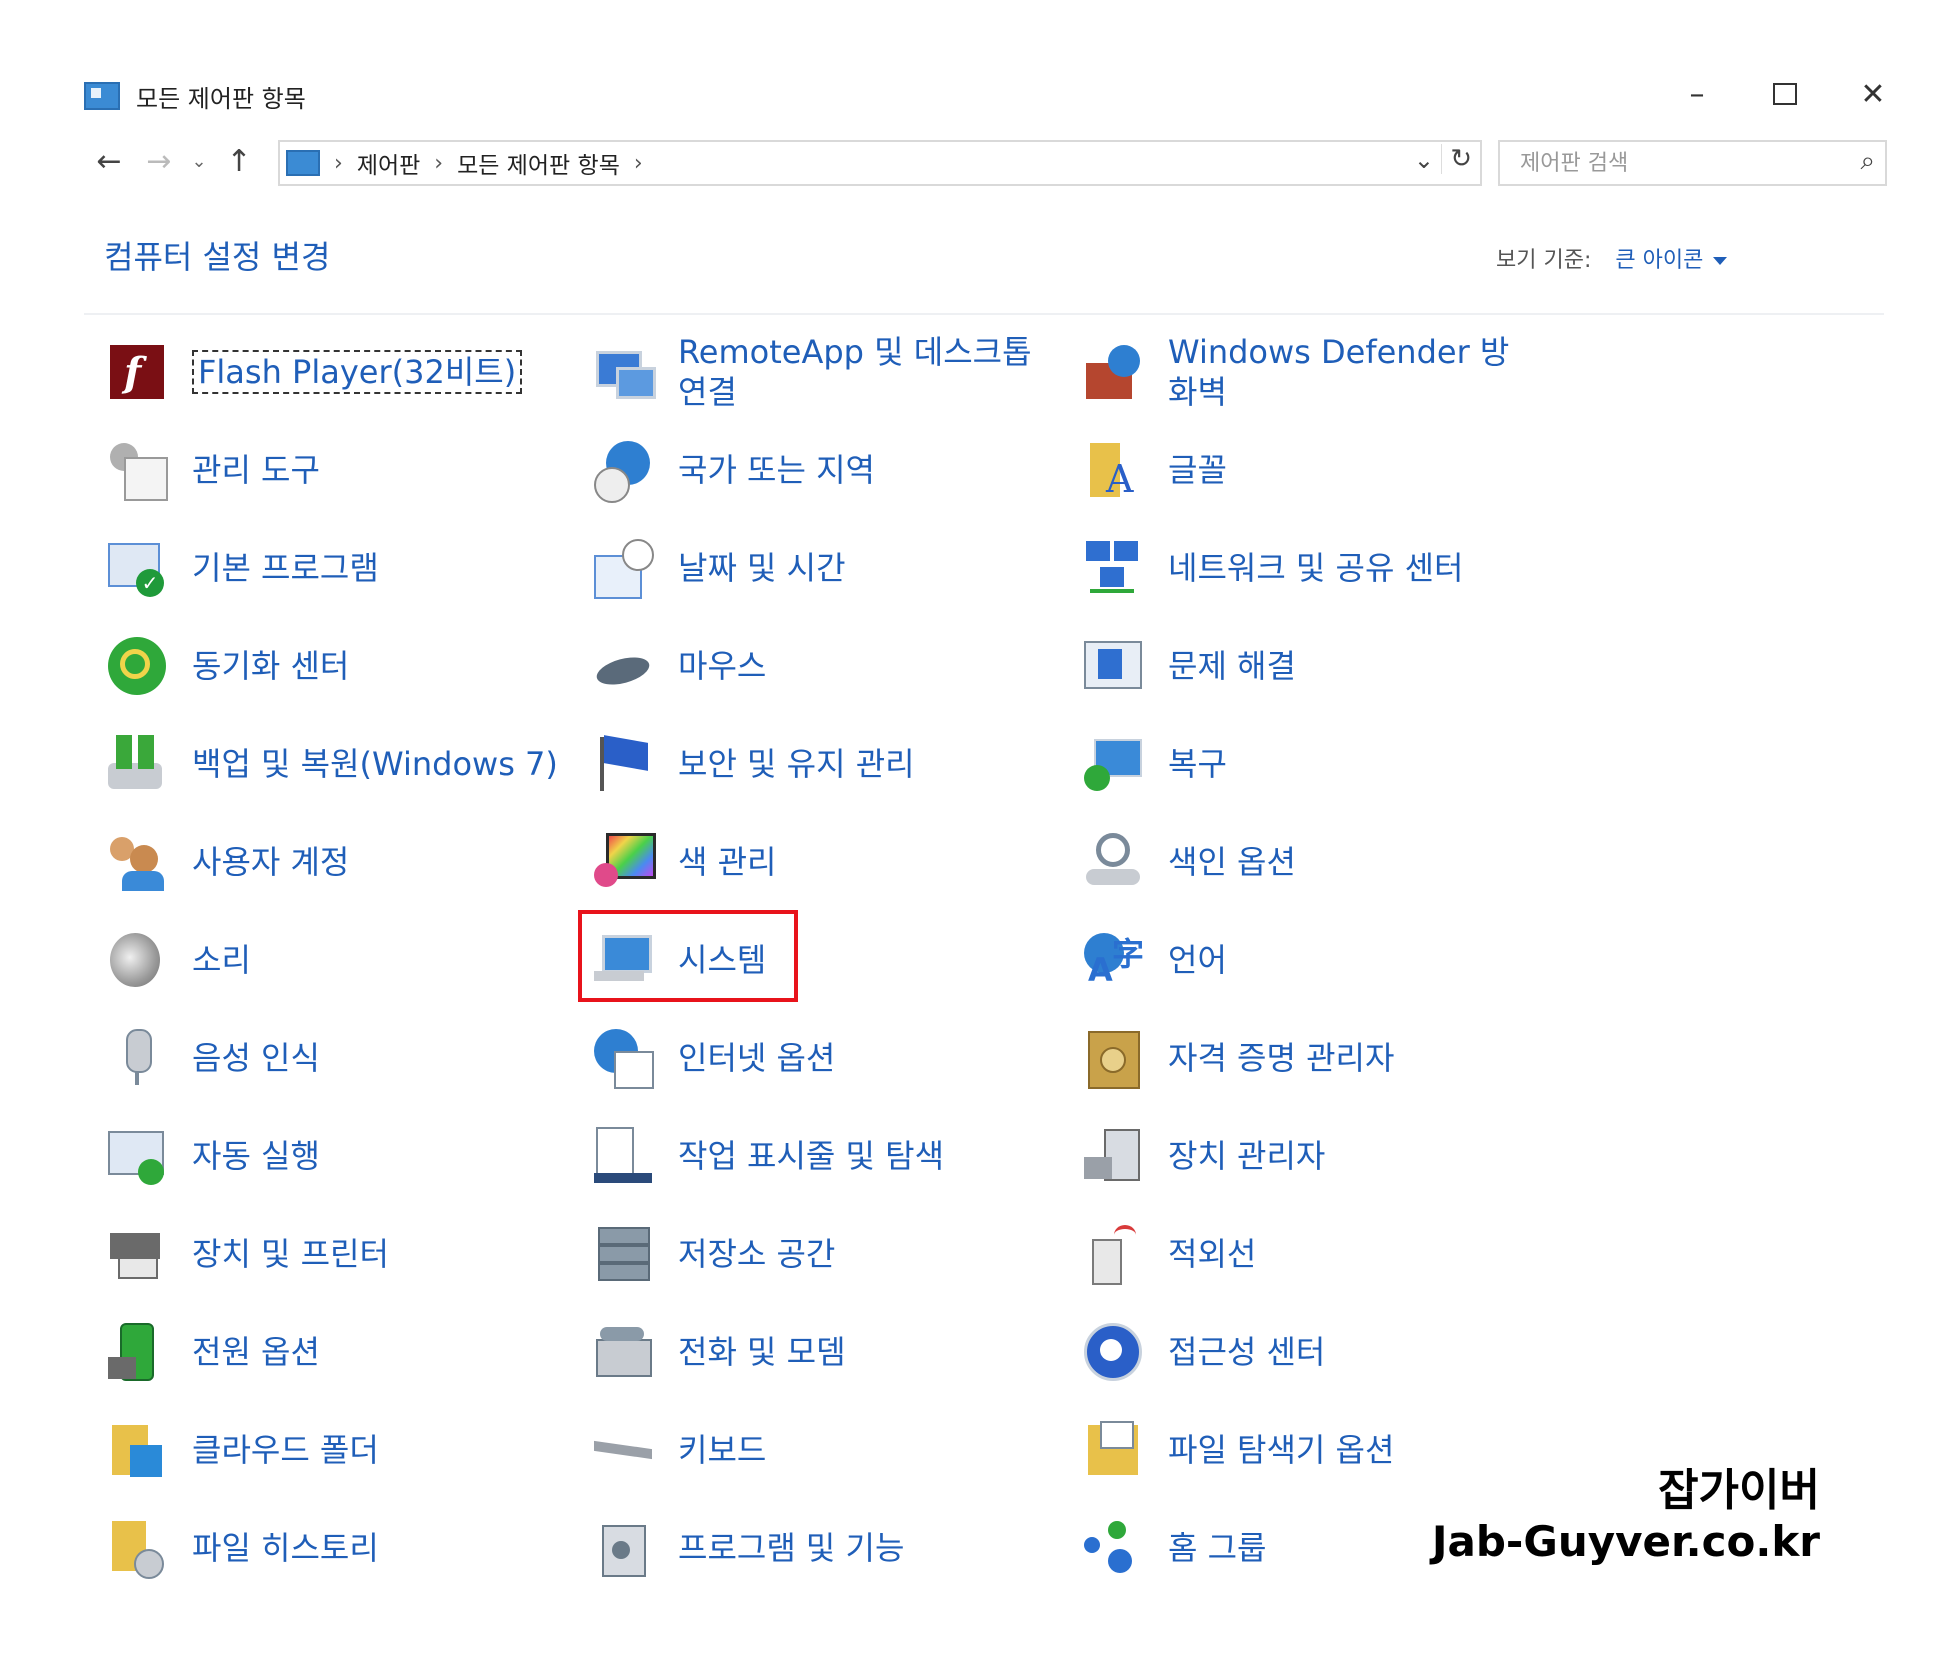  I want to click on mouse-icon, so click(623, 666).